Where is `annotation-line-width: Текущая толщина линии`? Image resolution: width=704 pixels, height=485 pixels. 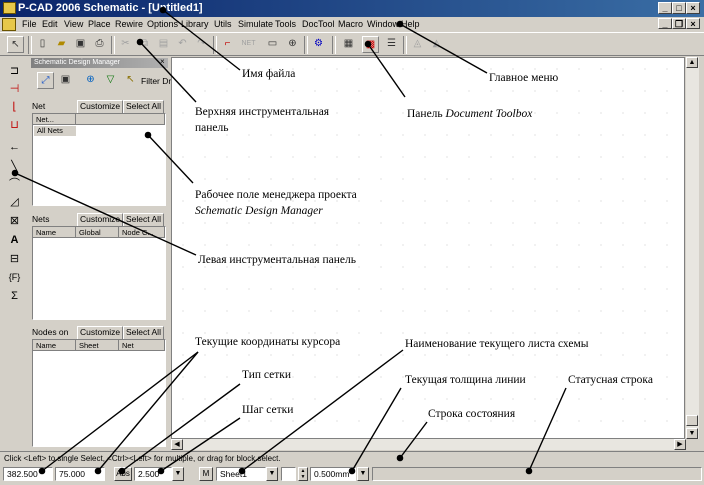
annotation-line-width: Текущая толщина линии is located at coordinates (465, 380).